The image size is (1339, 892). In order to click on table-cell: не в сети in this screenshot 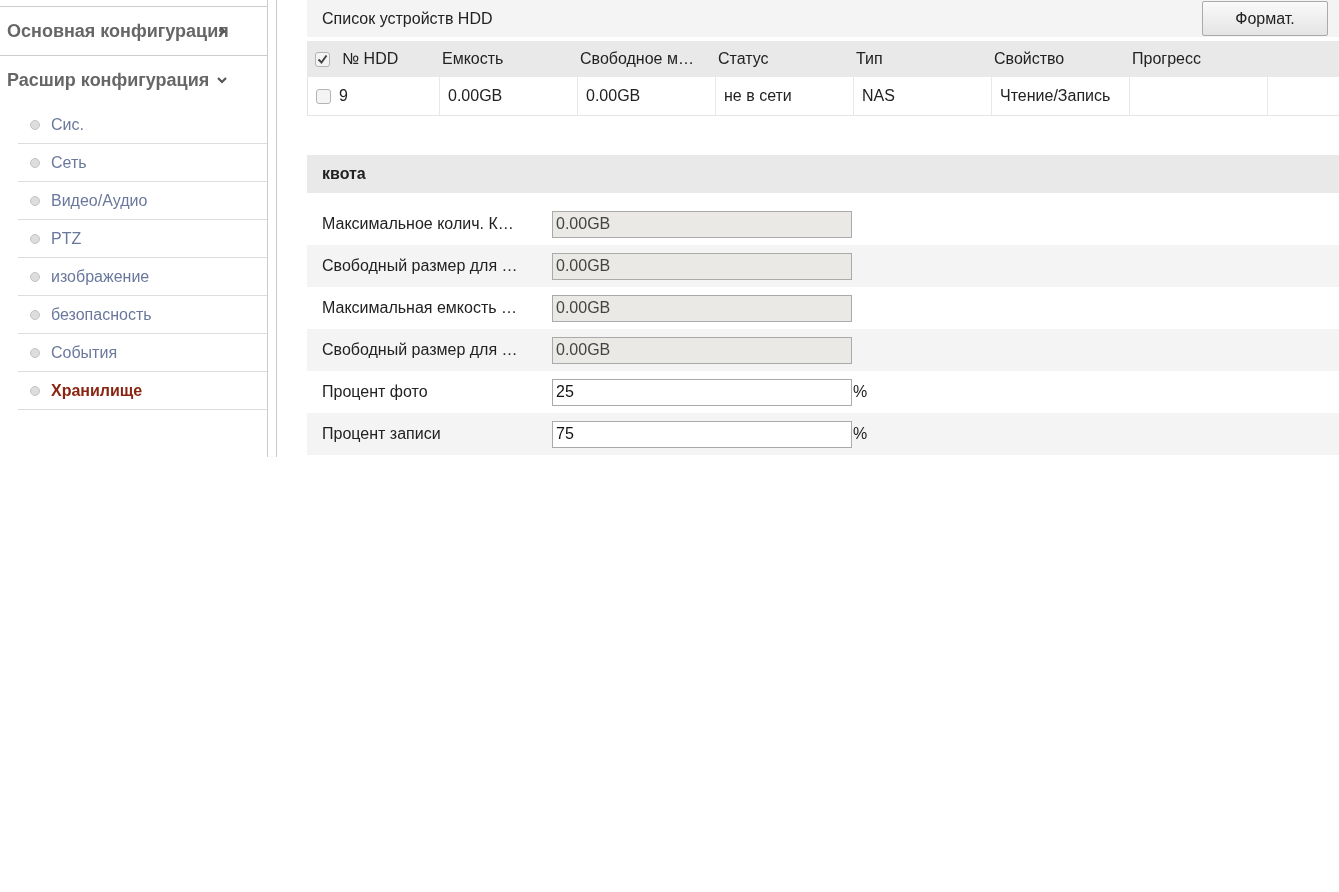, I will do `click(785, 96)`.